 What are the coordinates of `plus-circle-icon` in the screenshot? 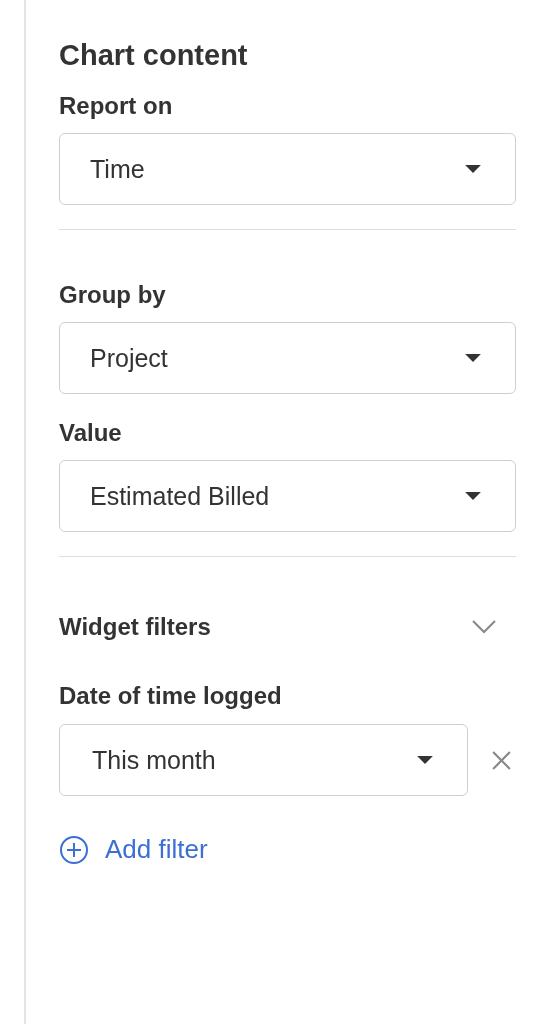 It's located at (74, 849).